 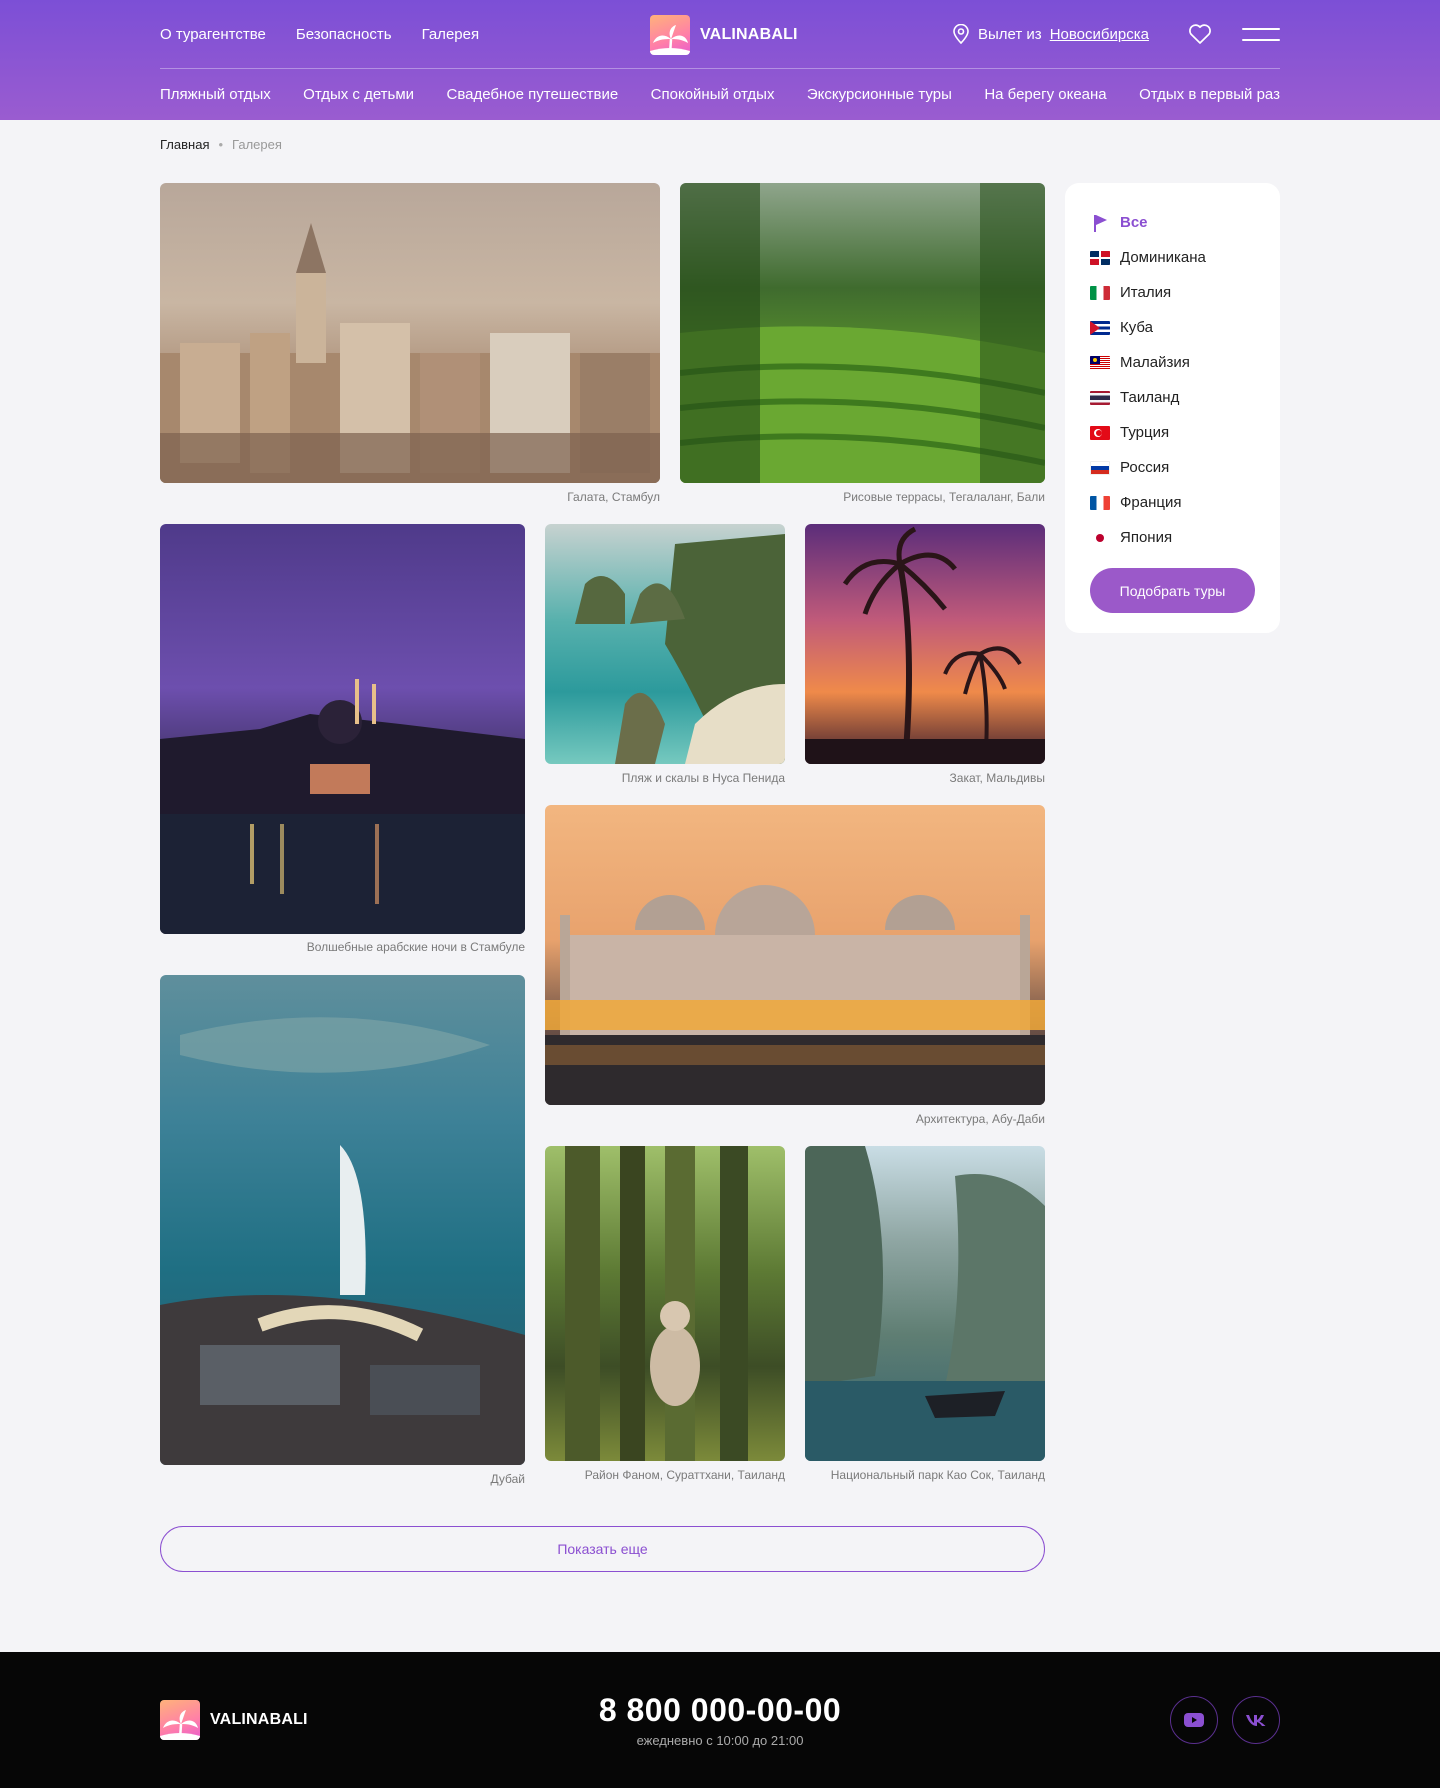 I want to click on flag-france-icon, so click(x=1100, y=502).